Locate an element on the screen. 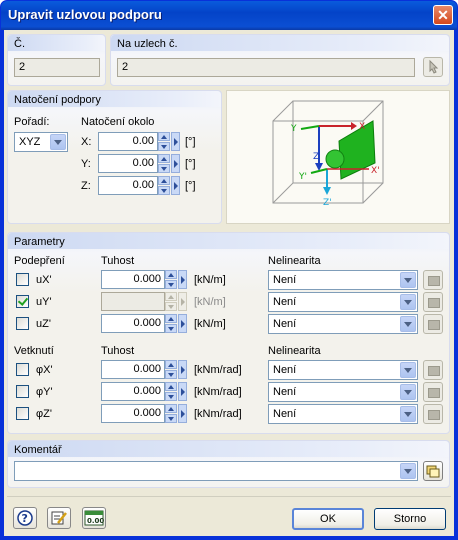  restraint-phiy-edit-button is located at coordinates (433, 392).